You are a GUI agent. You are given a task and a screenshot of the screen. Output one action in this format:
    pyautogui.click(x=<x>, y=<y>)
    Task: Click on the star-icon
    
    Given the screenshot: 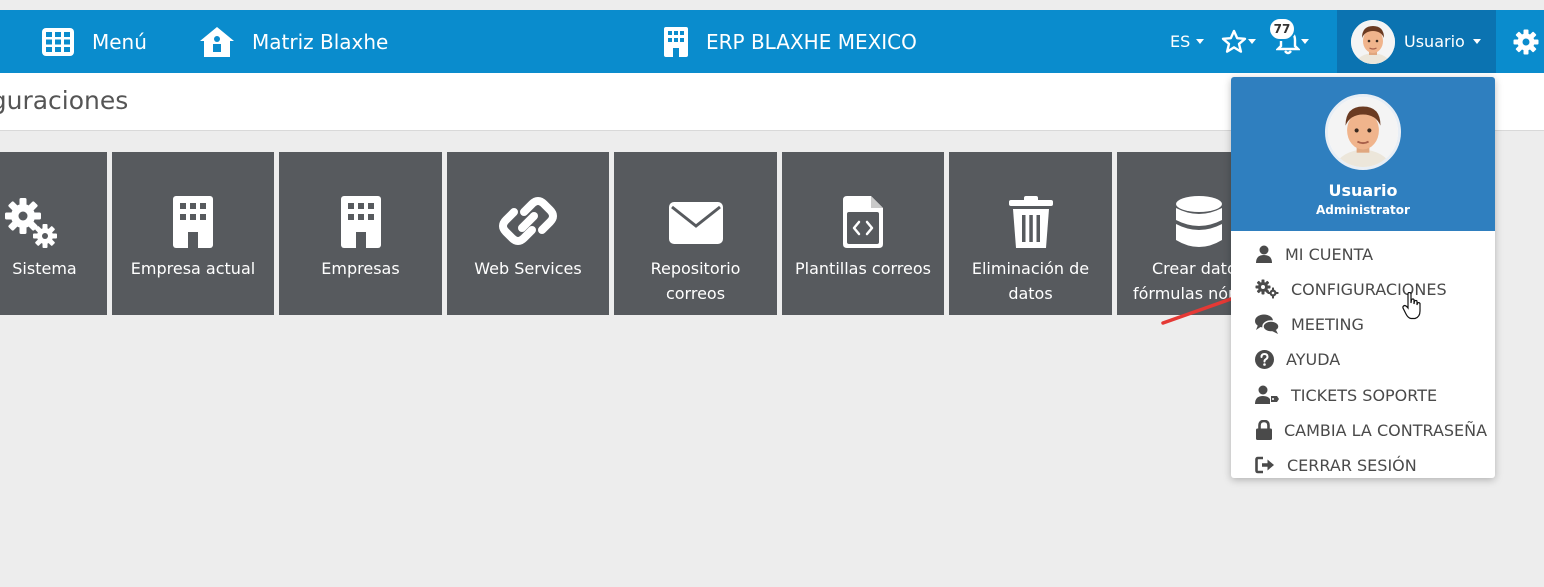 What is the action you would take?
    pyautogui.click(x=1234, y=41)
    